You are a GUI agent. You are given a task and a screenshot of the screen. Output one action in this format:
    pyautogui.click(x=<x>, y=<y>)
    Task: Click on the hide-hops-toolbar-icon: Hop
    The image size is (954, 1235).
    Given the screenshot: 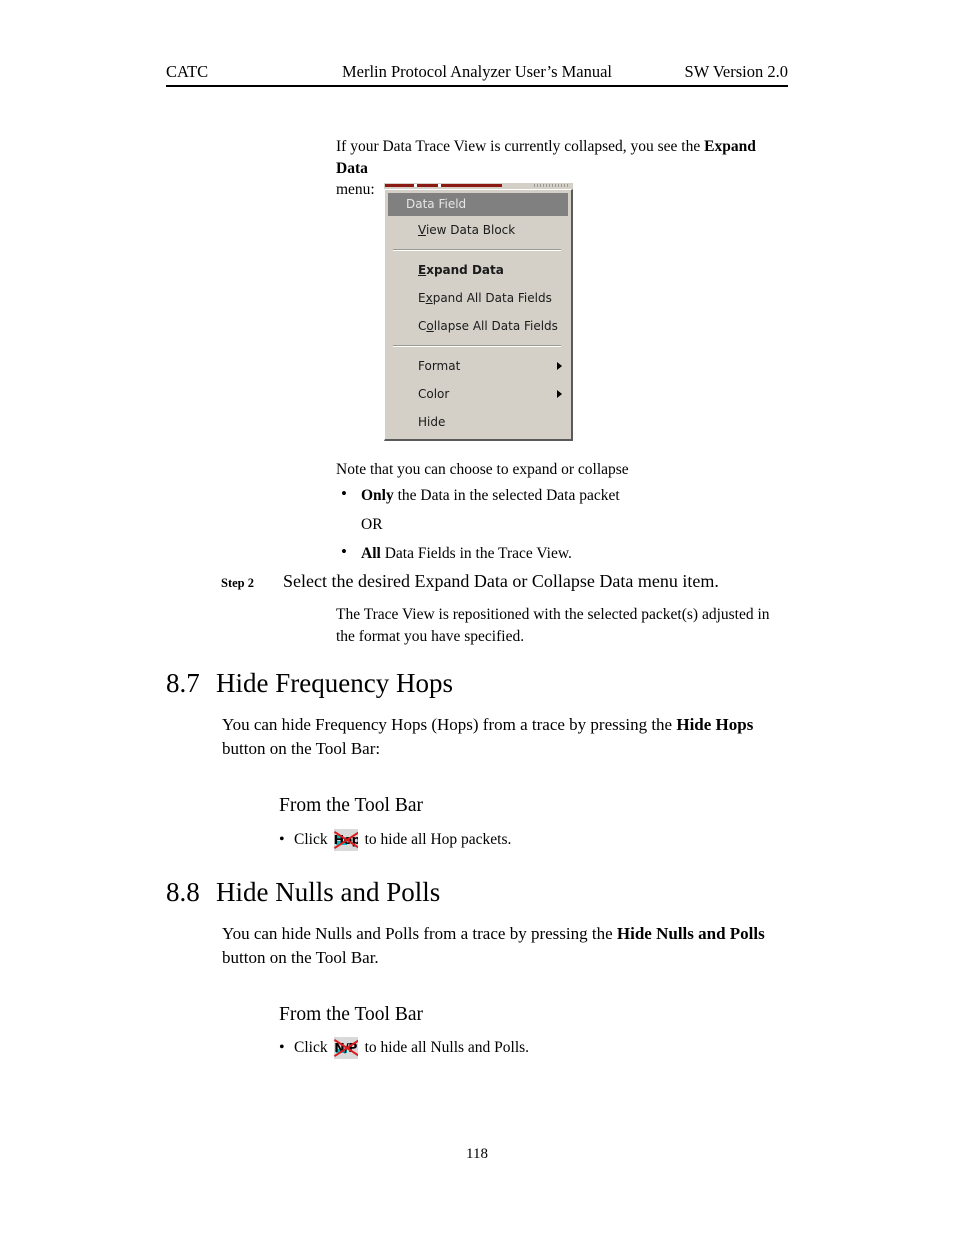 What is the action you would take?
    pyautogui.click(x=345, y=840)
    